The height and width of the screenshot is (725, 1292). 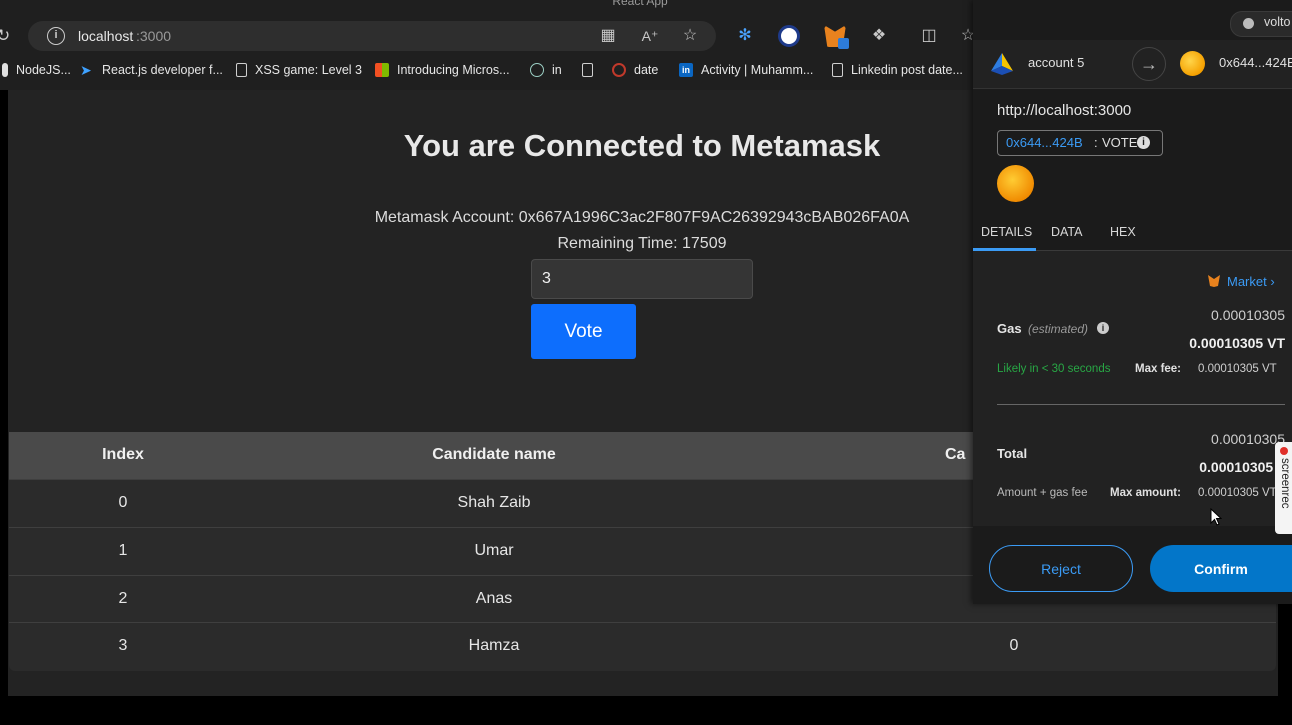 What do you see at coordinates (1014, 645) in the screenshot?
I see `cell-count: 0` at bounding box center [1014, 645].